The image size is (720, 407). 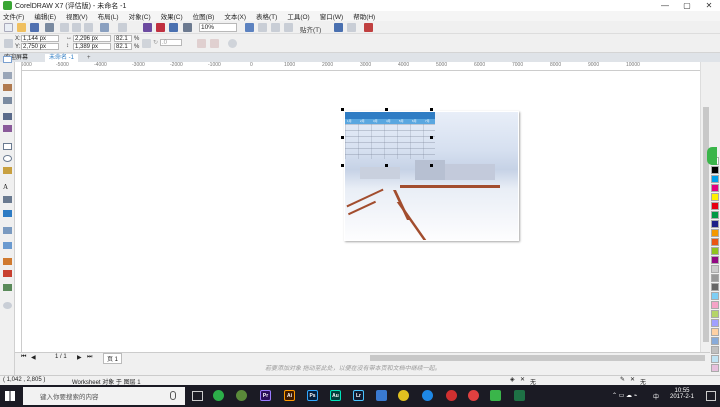 I want to click on transparency-icon, so click(x=7, y=245).